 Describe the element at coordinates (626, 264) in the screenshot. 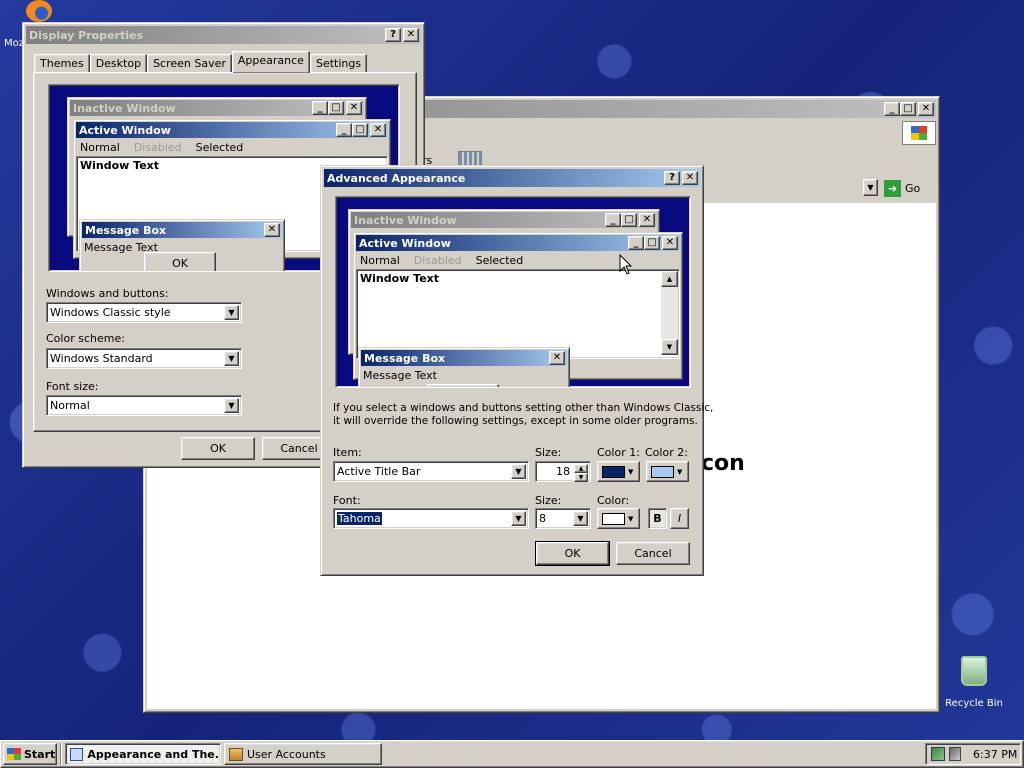

I see `mouse-cursor-icon` at that location.